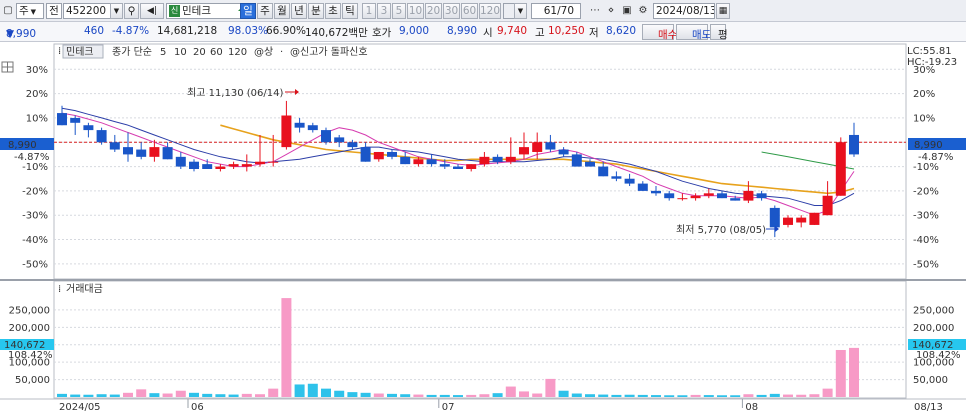 The image size is (966, 414). What do you see at coordinates (520, 11) in the screenshot?
I see `interval-dropdown-button: ▼` at bounding box center [520, 11].